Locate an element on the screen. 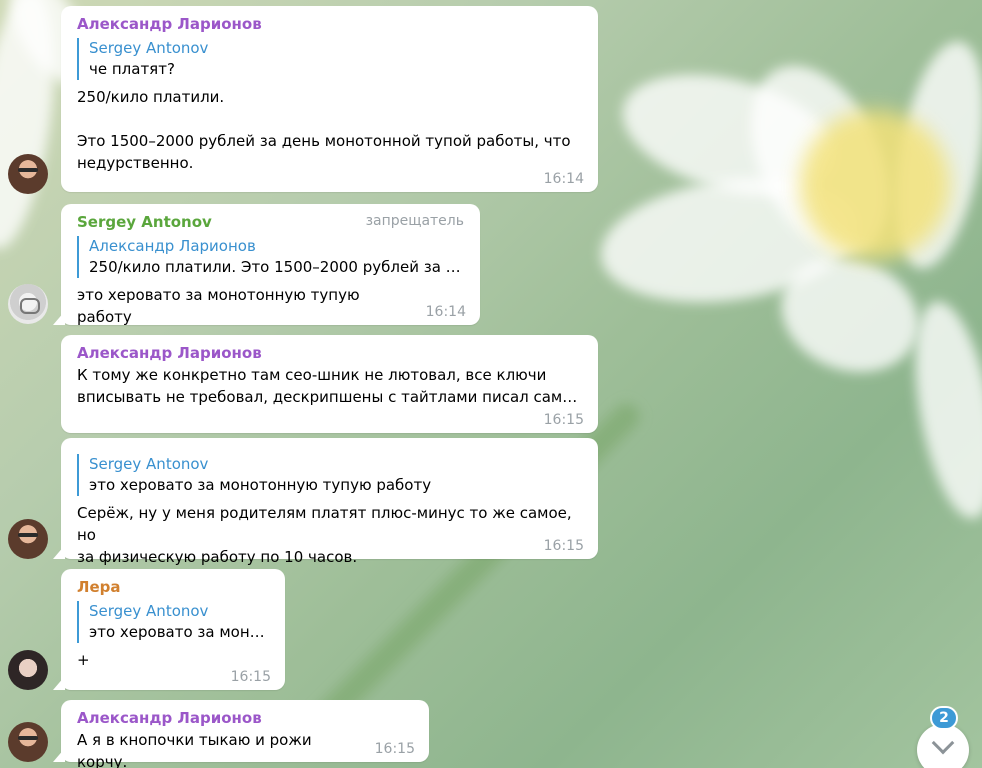 This screenshot has width=982, height=768. unread-count-badge: 2 is located at coordinates (944, 718).